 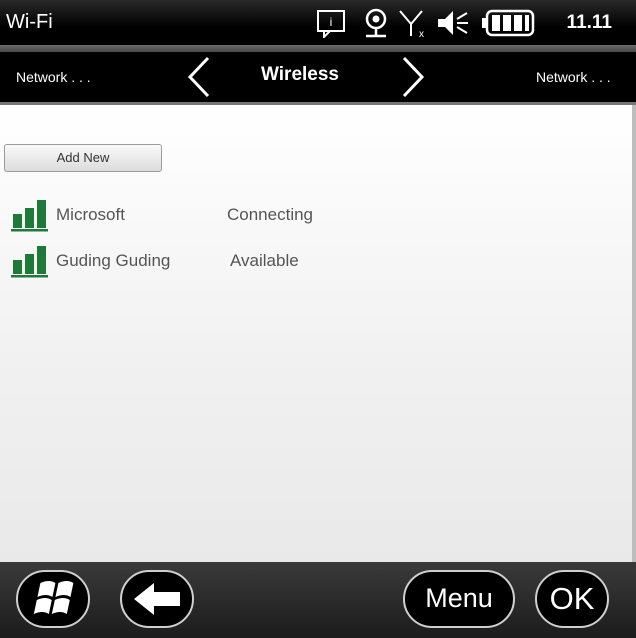 I want to click on bottom-softkey-bar: Menu OK, so click(x=318, y=600).